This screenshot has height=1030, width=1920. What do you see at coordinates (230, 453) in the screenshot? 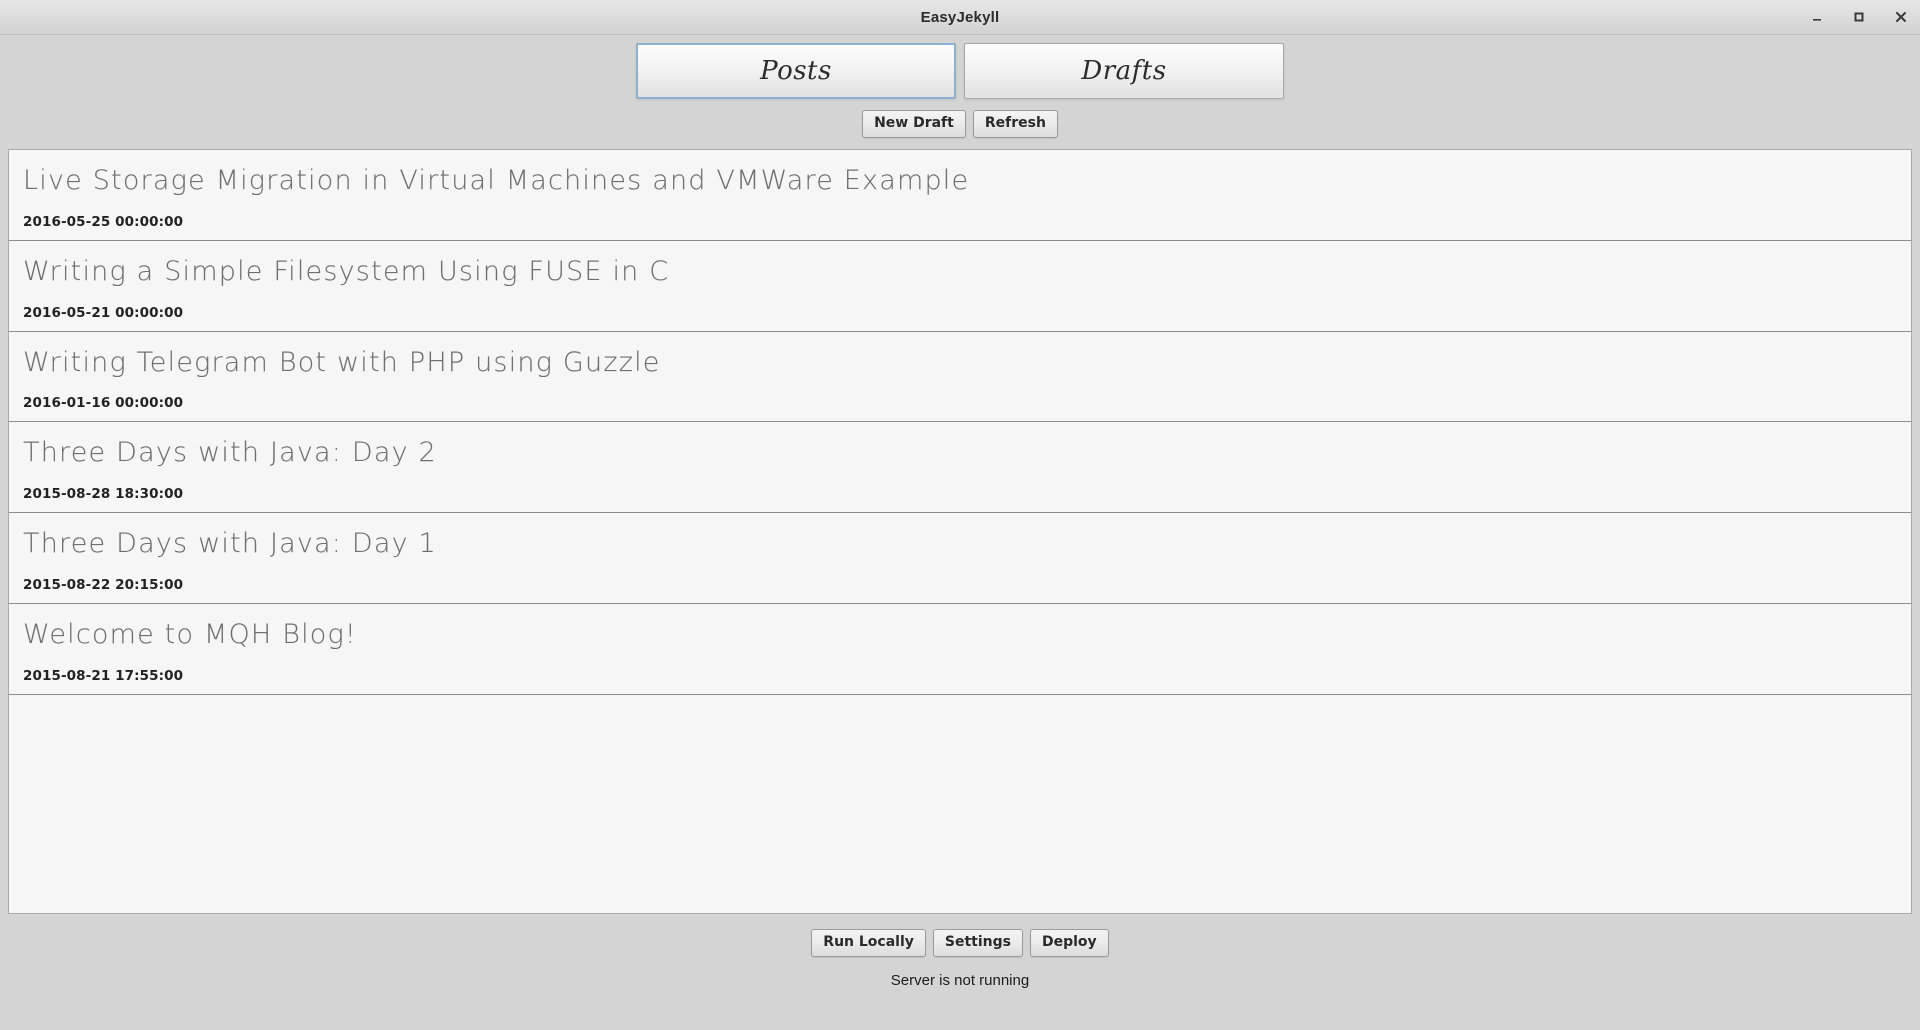
I see `post-title: Three Days with Java: Day 2` at bounding box center [230, 453].